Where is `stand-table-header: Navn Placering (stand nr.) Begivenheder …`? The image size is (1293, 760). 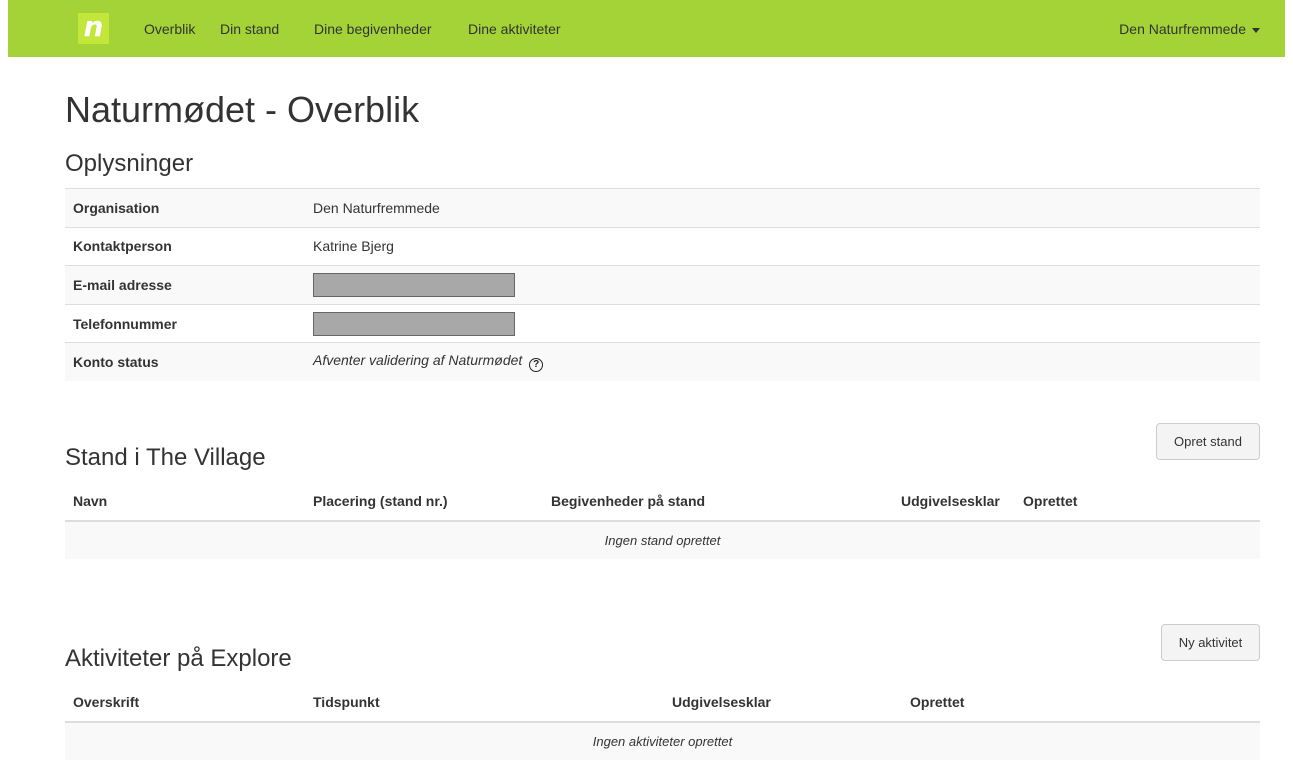 stand-table-header: Navn Placering (stand nr.) Begivenheder … is located at coordinates (662, 502).